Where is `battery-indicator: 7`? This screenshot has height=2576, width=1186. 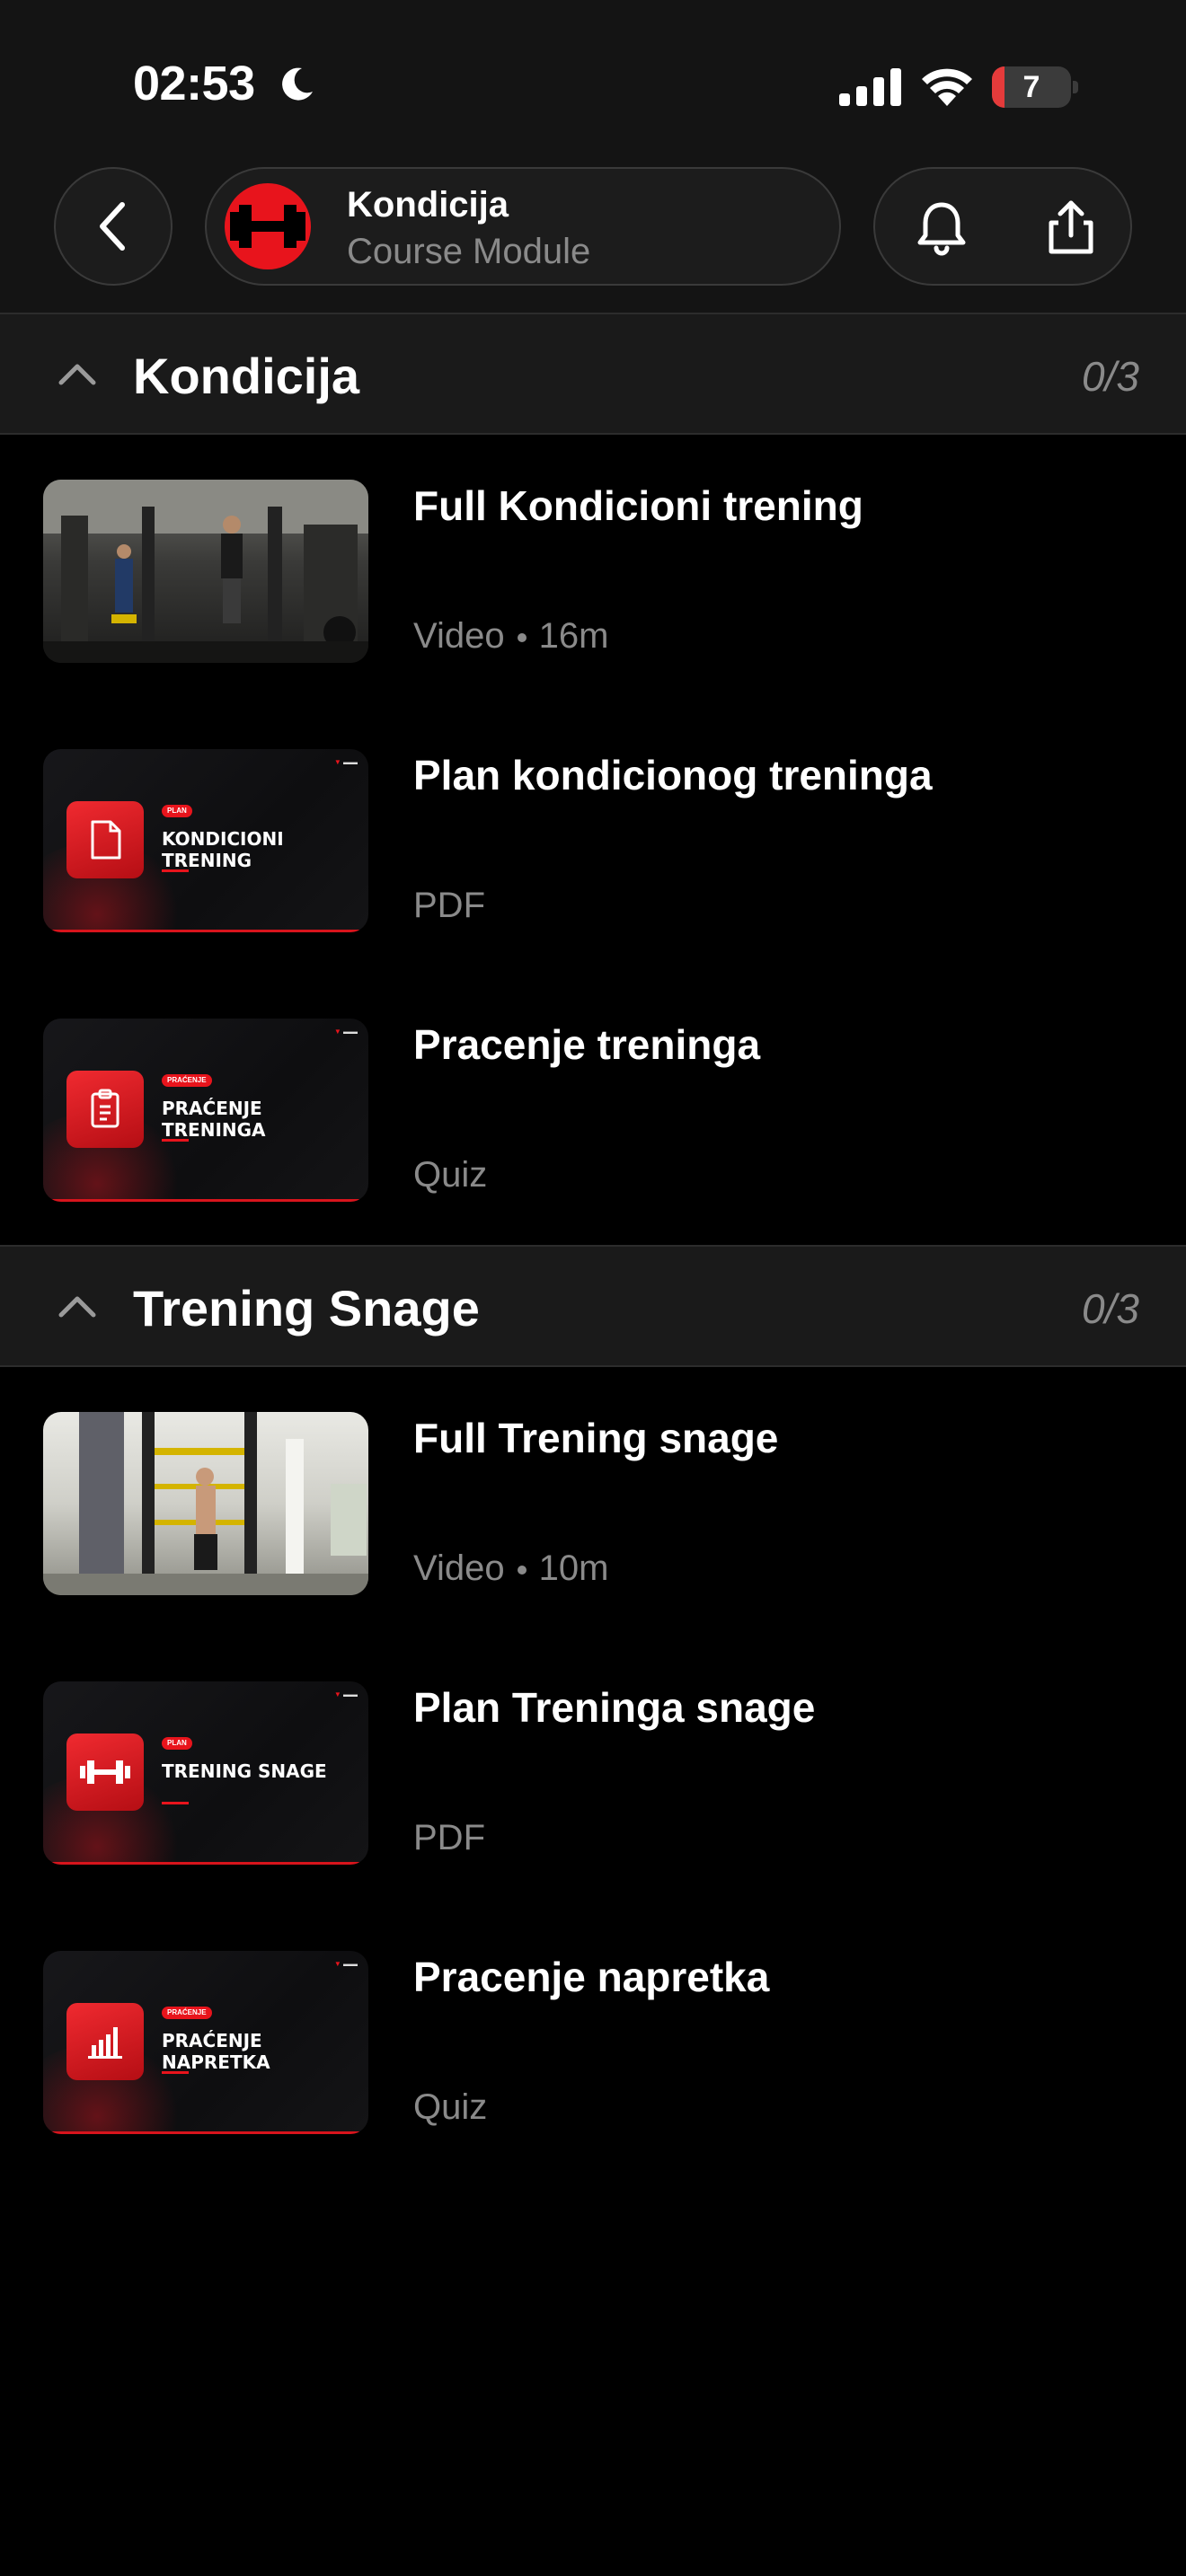 battery-indicator: 7 is located at coordinates (1035, 87).